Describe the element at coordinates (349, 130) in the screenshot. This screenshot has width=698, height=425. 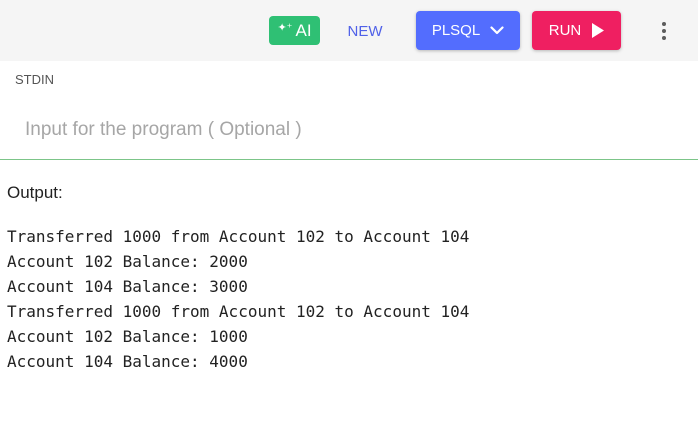
I see `stdin-input` at that location.